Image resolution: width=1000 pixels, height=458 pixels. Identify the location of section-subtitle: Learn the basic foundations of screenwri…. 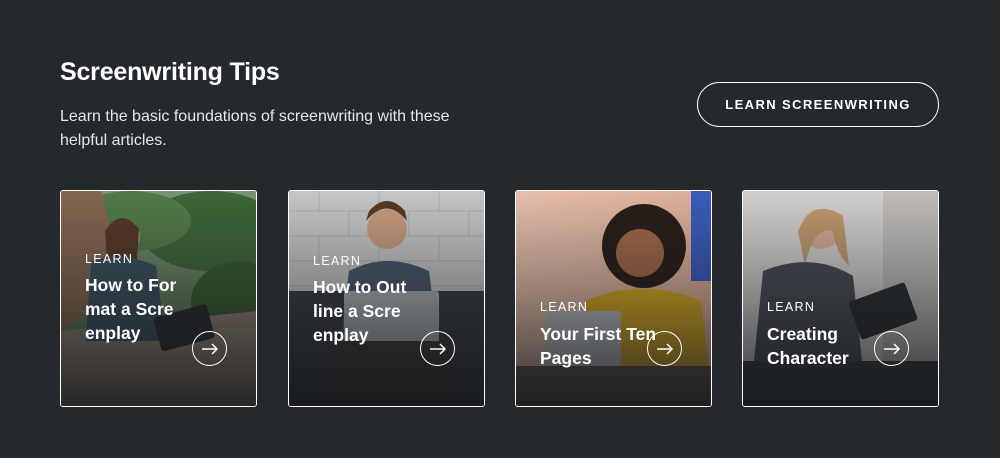
(255, 128).